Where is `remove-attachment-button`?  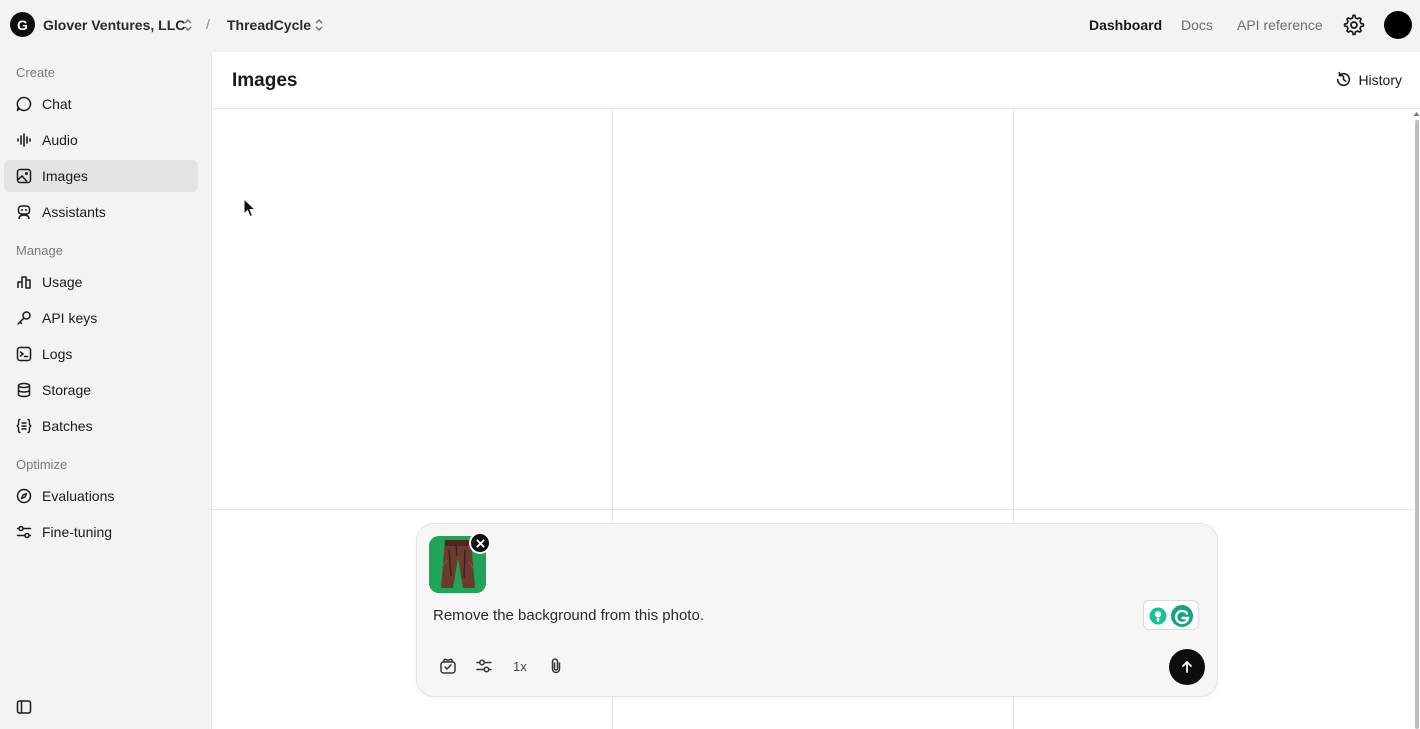 remove-attachment-button is located at coordinates (480, 543).